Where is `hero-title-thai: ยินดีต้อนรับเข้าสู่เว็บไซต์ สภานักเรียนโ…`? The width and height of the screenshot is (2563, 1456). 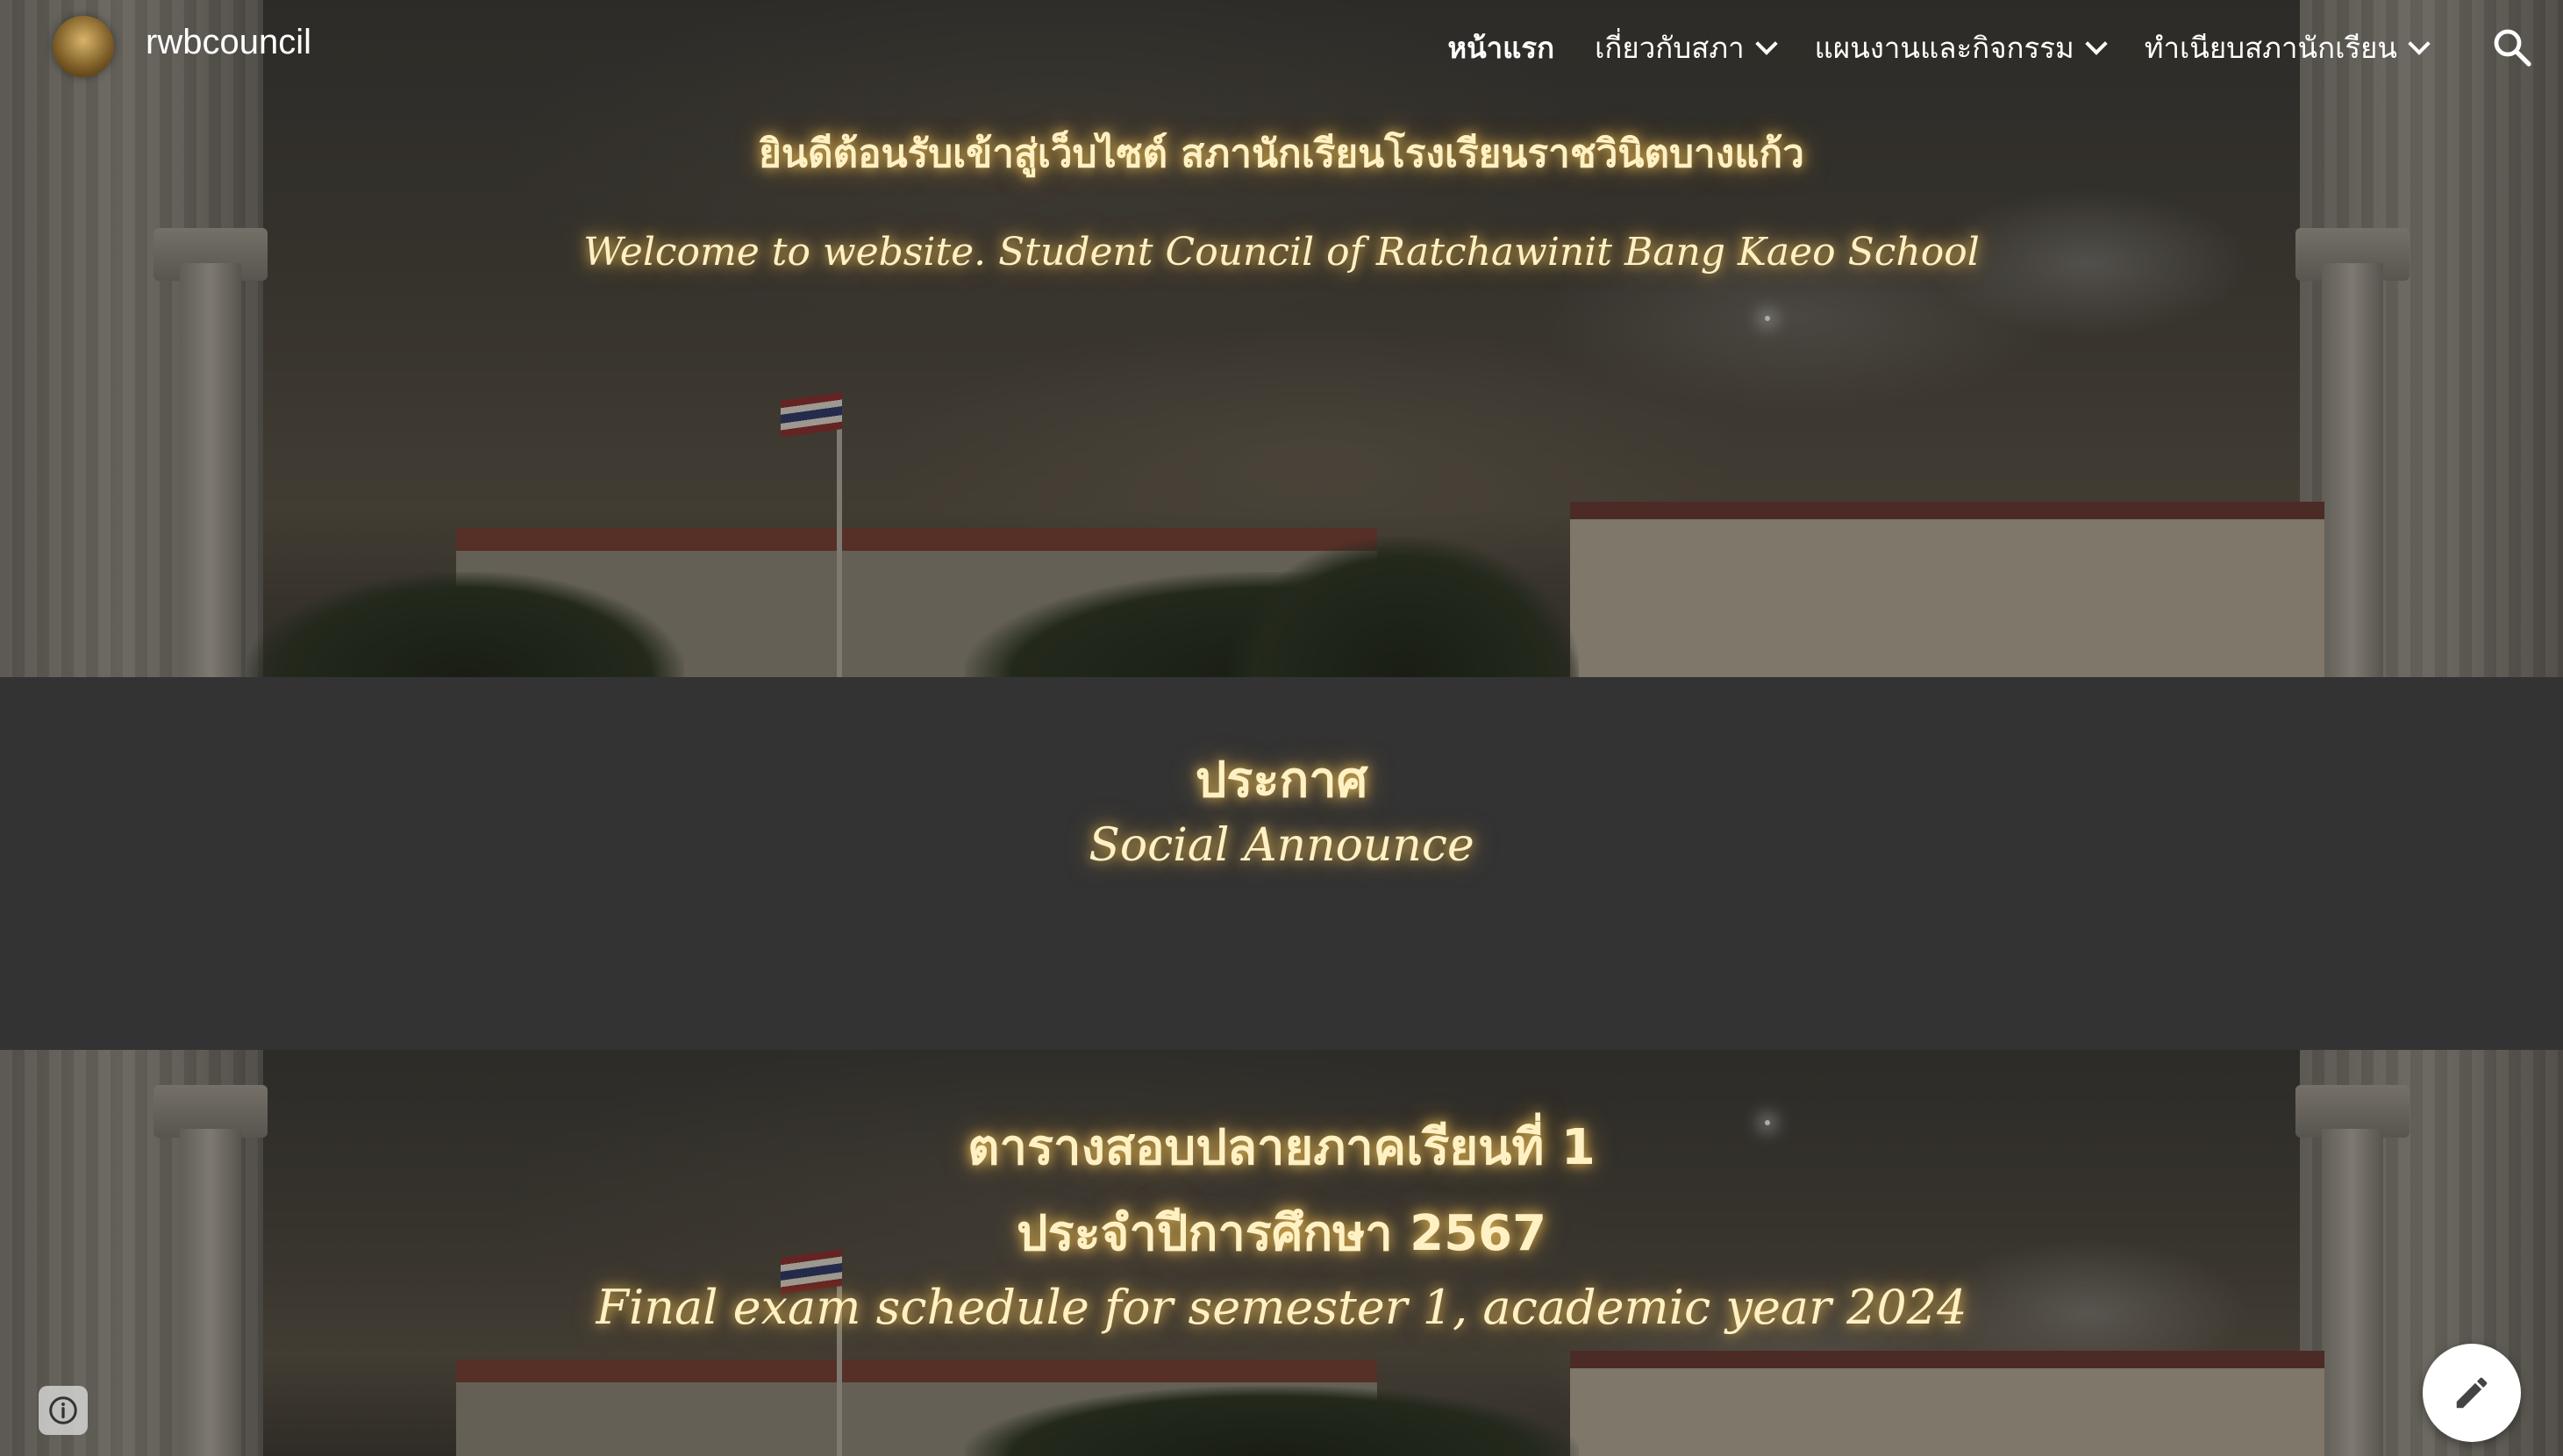
hero-title-thai: ยินดีต้อนรับเข้าสู่เว็บไซต์ สภานักเรียนโ… is located at coordinates (1281, 154).